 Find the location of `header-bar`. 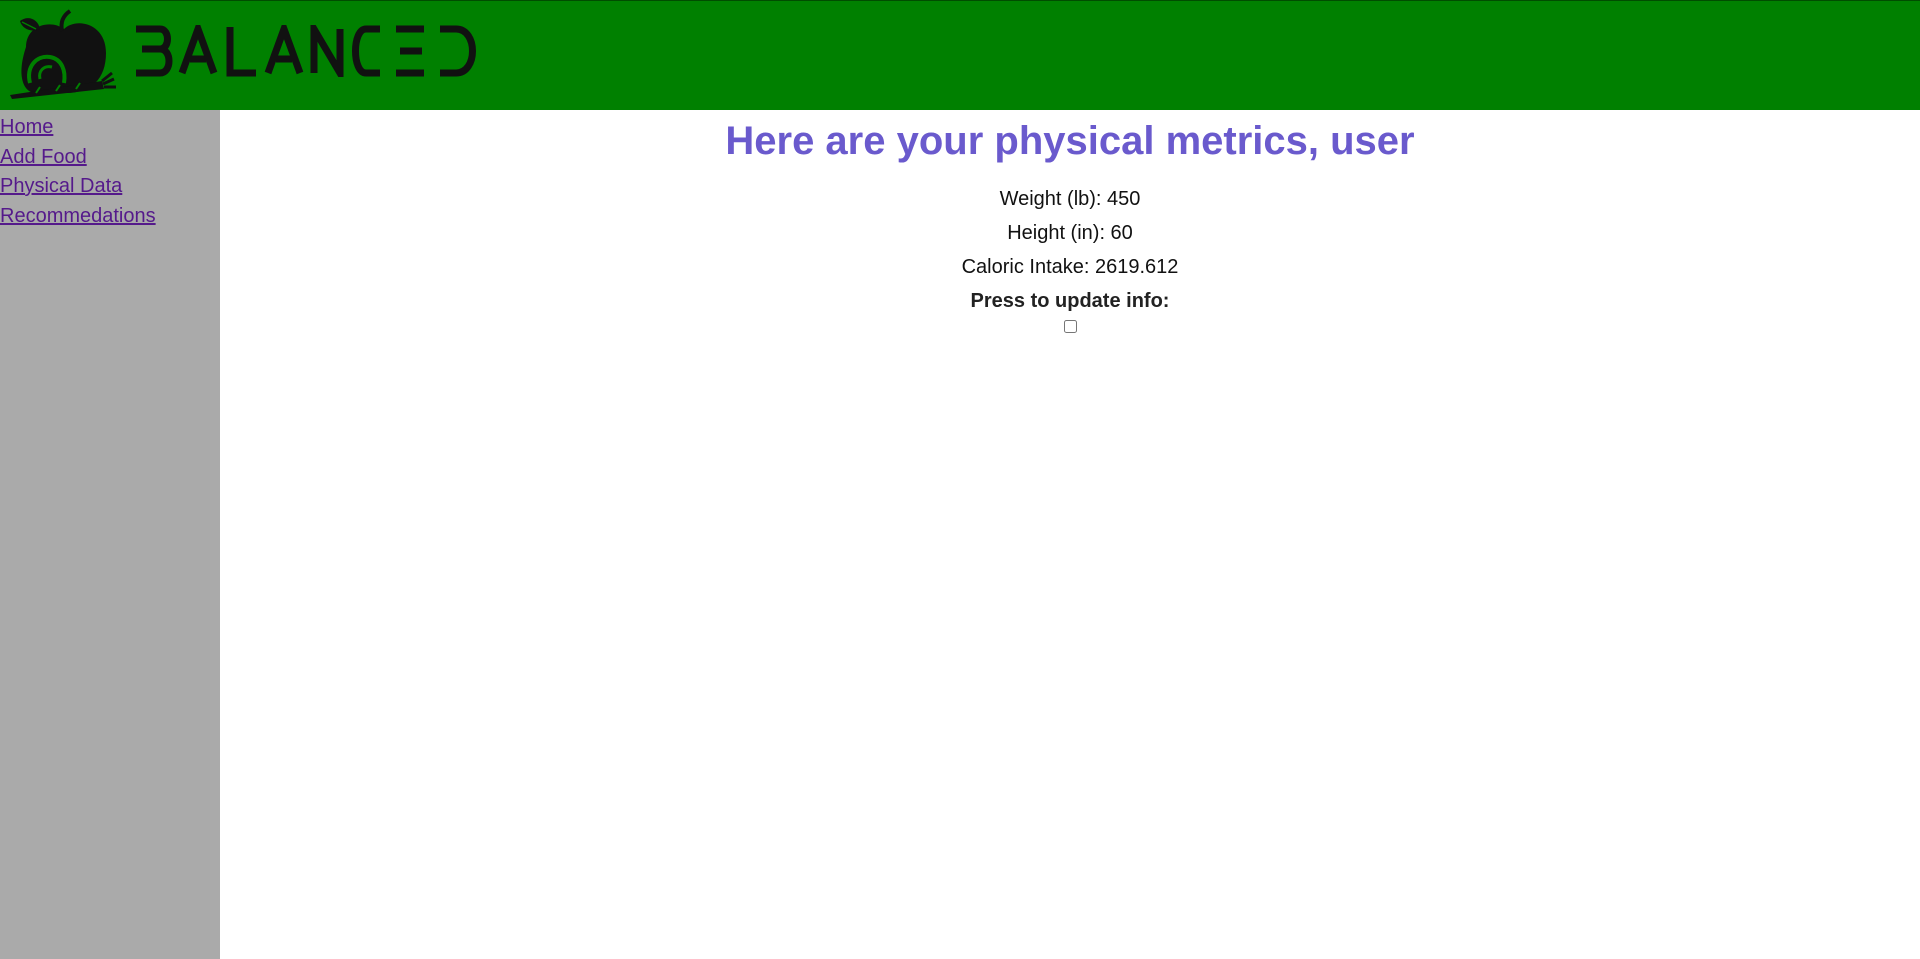

header-bar is located at coordinates (960, 55).